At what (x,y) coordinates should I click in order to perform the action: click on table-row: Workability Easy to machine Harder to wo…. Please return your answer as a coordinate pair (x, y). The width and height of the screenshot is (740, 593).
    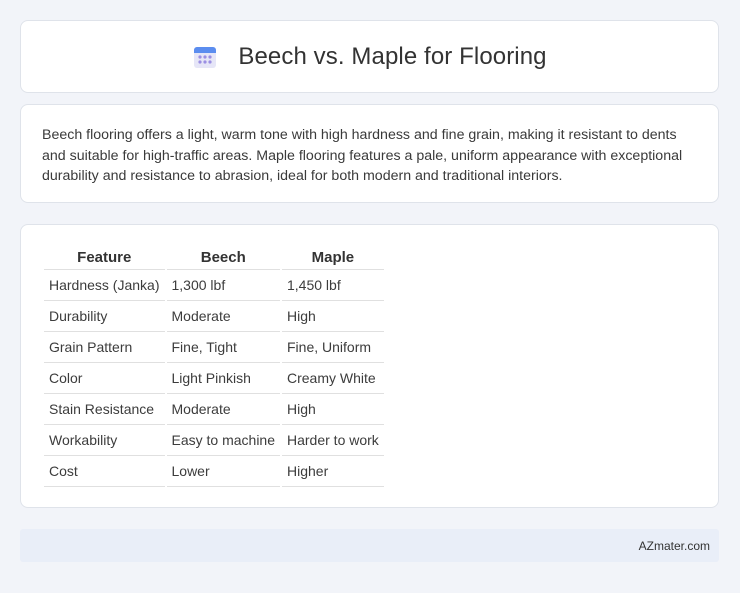
    Looking at the image, I should click on (214, 440).